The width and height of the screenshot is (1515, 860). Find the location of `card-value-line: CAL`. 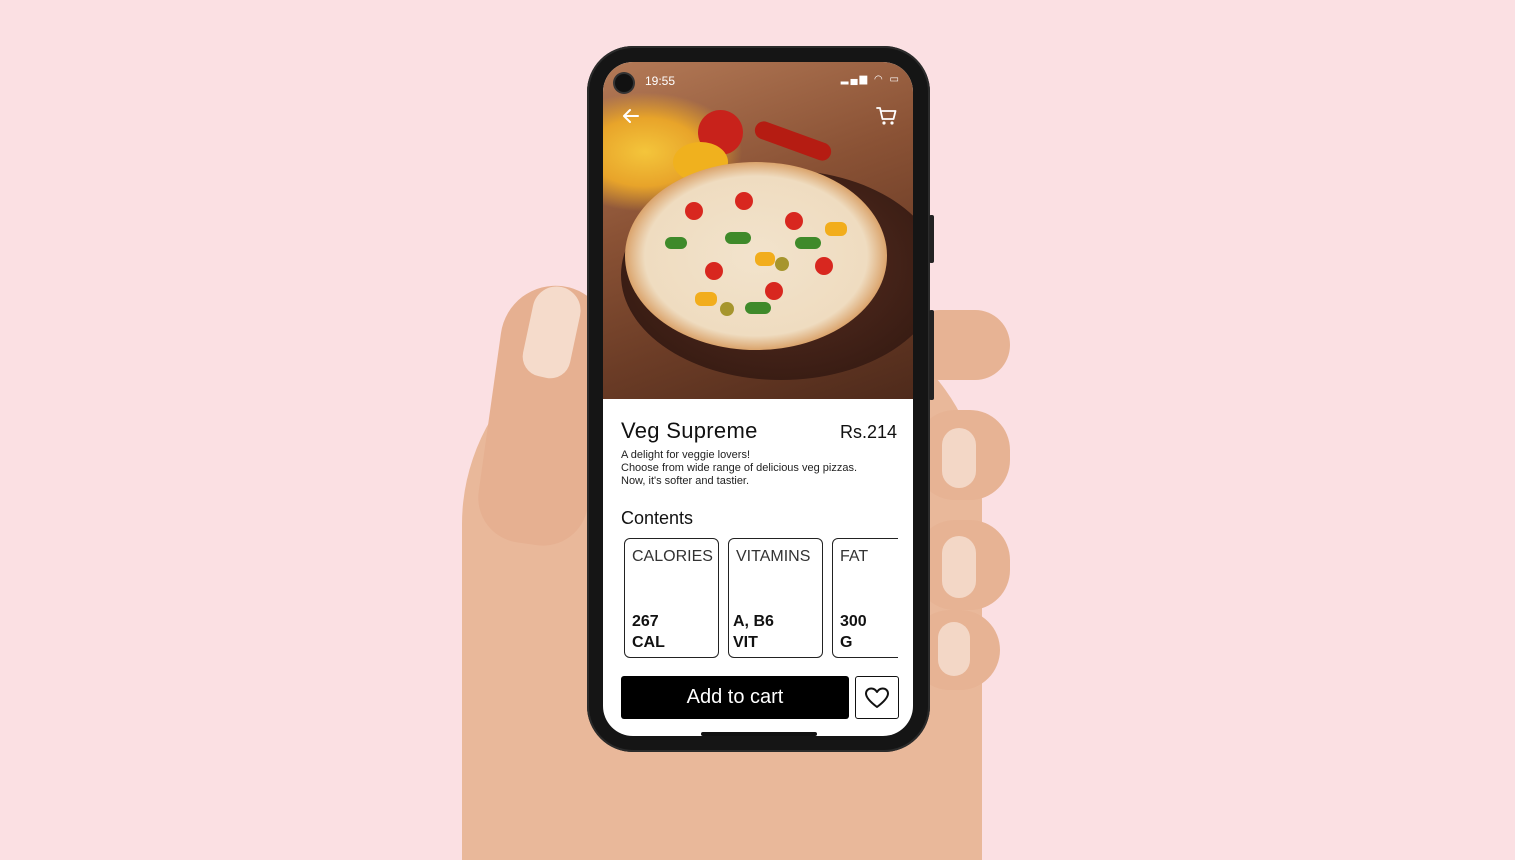

card-value-line: CAL is located at coordinates (648, 642).